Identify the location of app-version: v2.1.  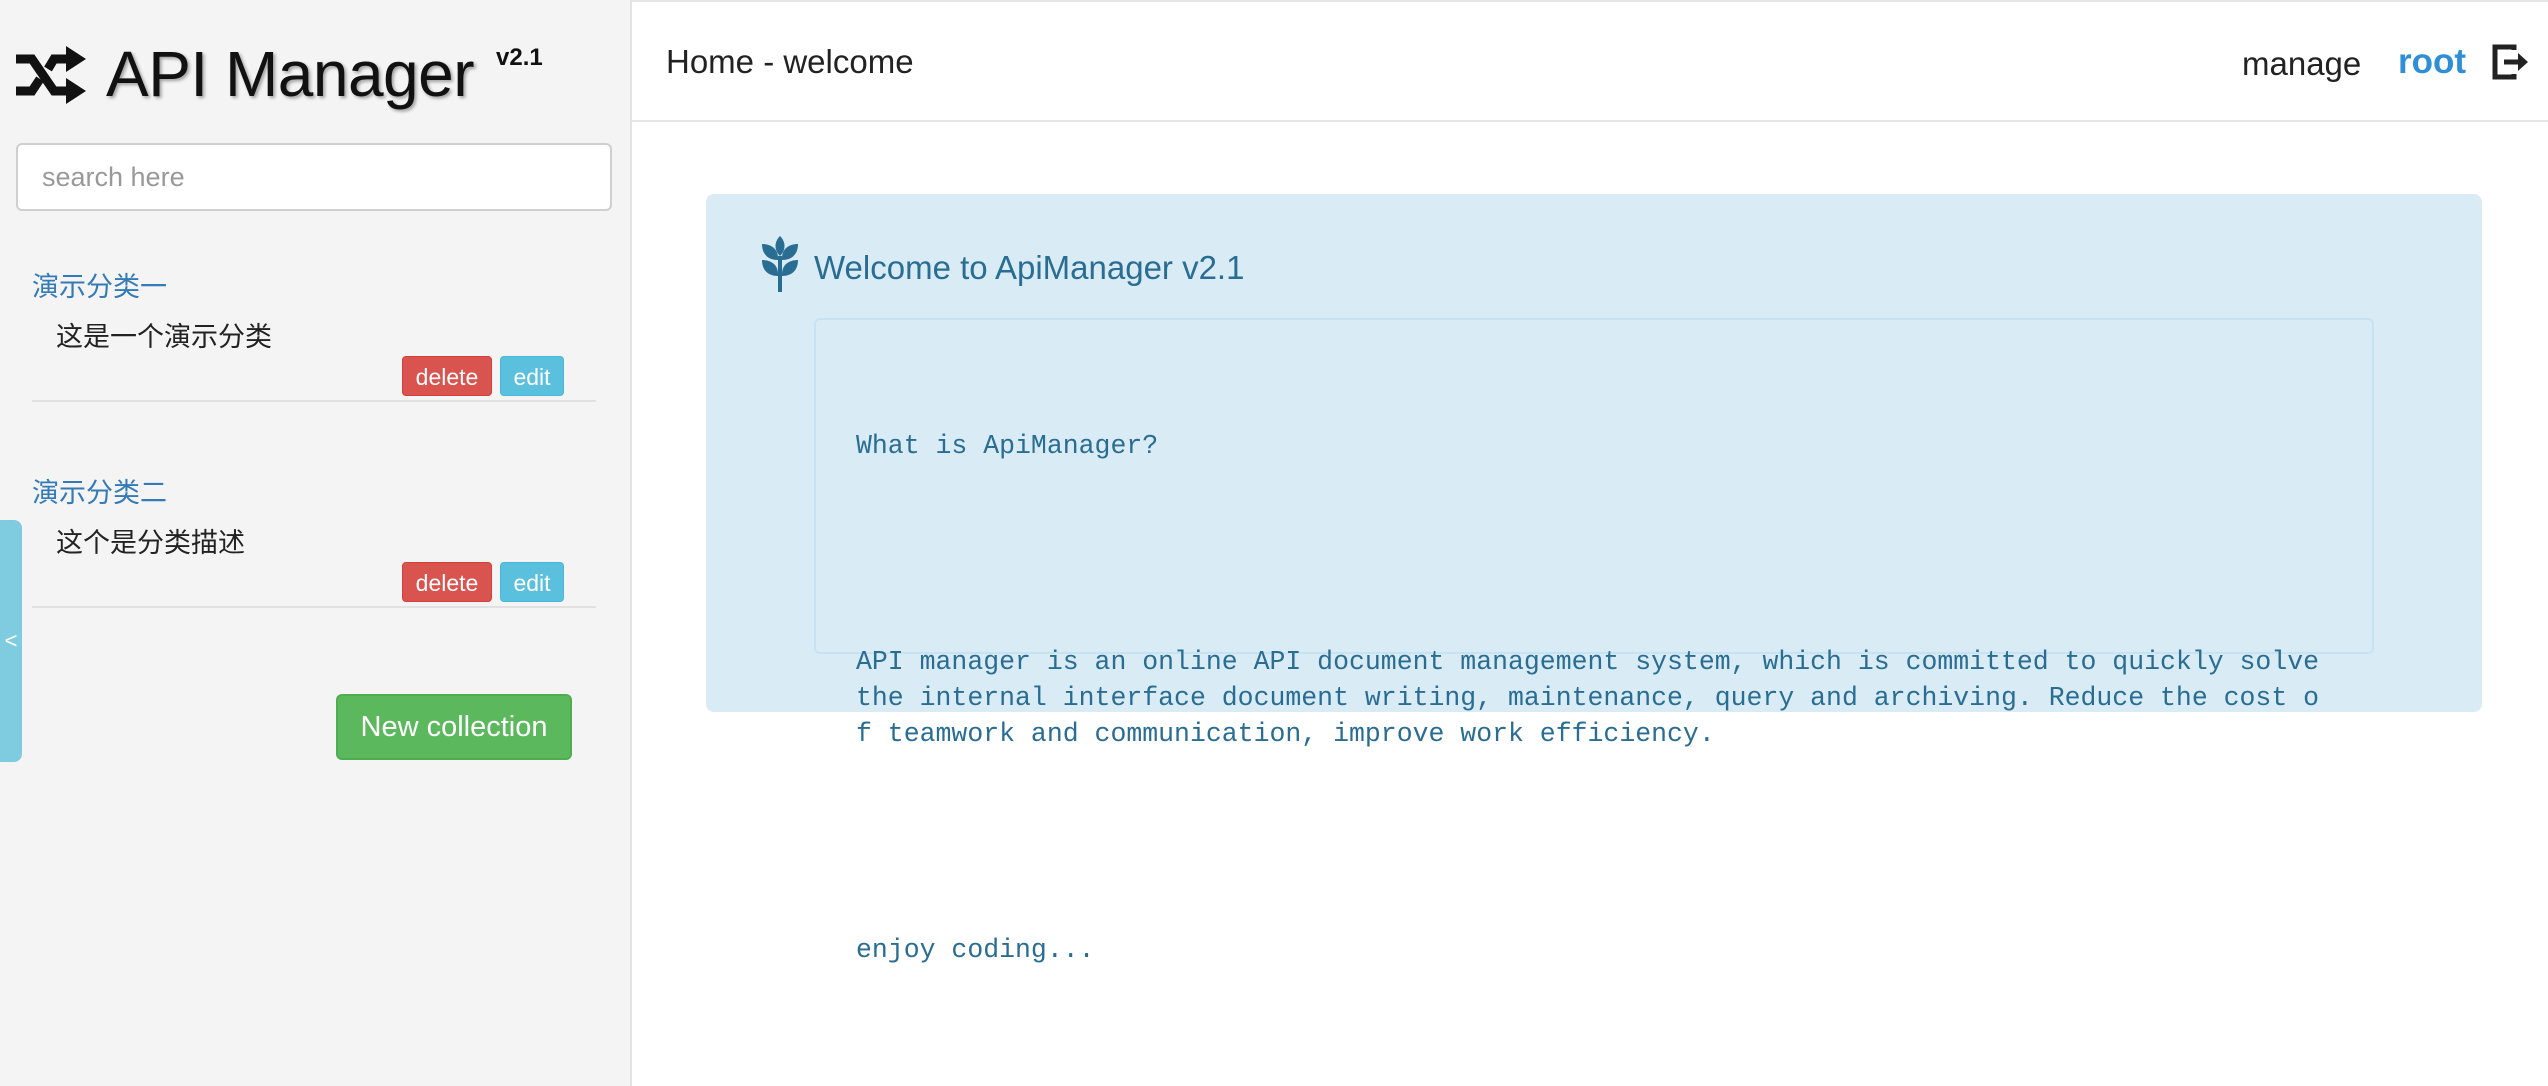
(519, 57).